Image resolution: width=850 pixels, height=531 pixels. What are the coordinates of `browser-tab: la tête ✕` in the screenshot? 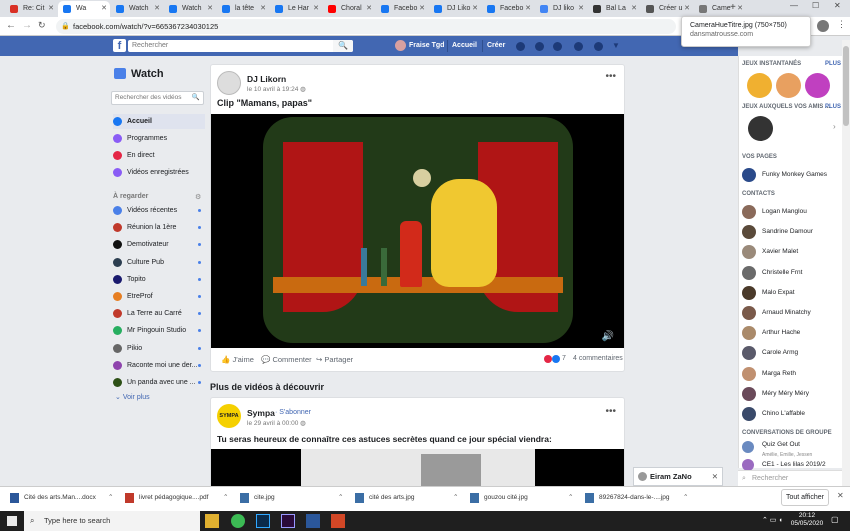 It's located at (243, 9).